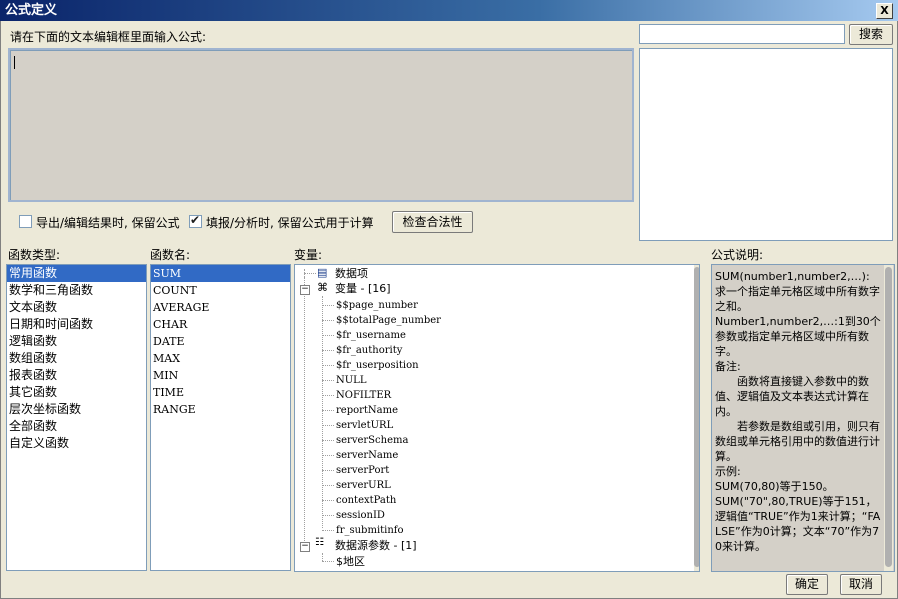 Image resolution: width=898 pixels, height=599 pixels. Describe the element at coordinates (350, 561) in the screenshot. I see `tree-node-datasource-item: $地区` at that location.